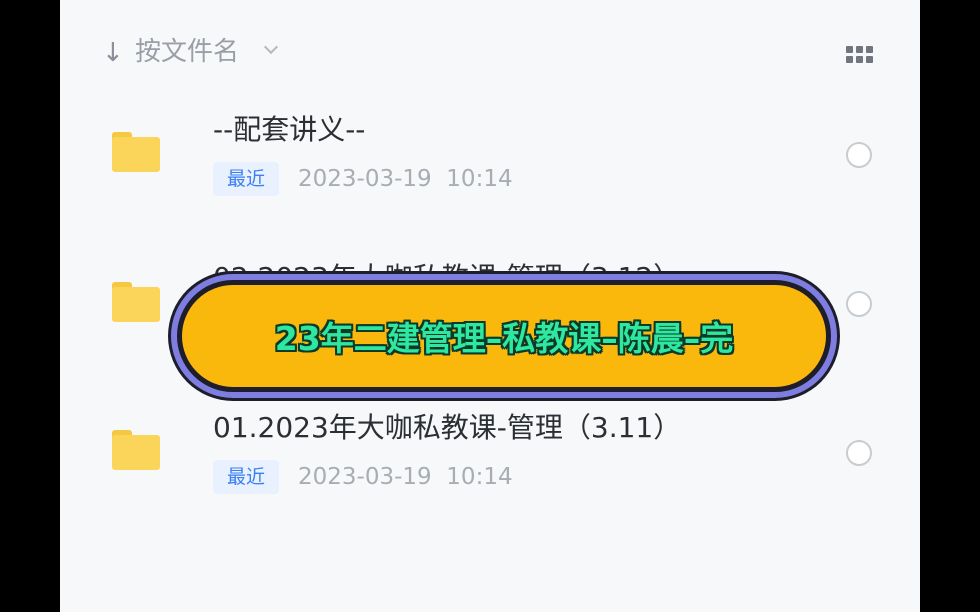  Describe the element at coordinates (859, 54) in the screenshot. I see `grid-view-icon` at that location.